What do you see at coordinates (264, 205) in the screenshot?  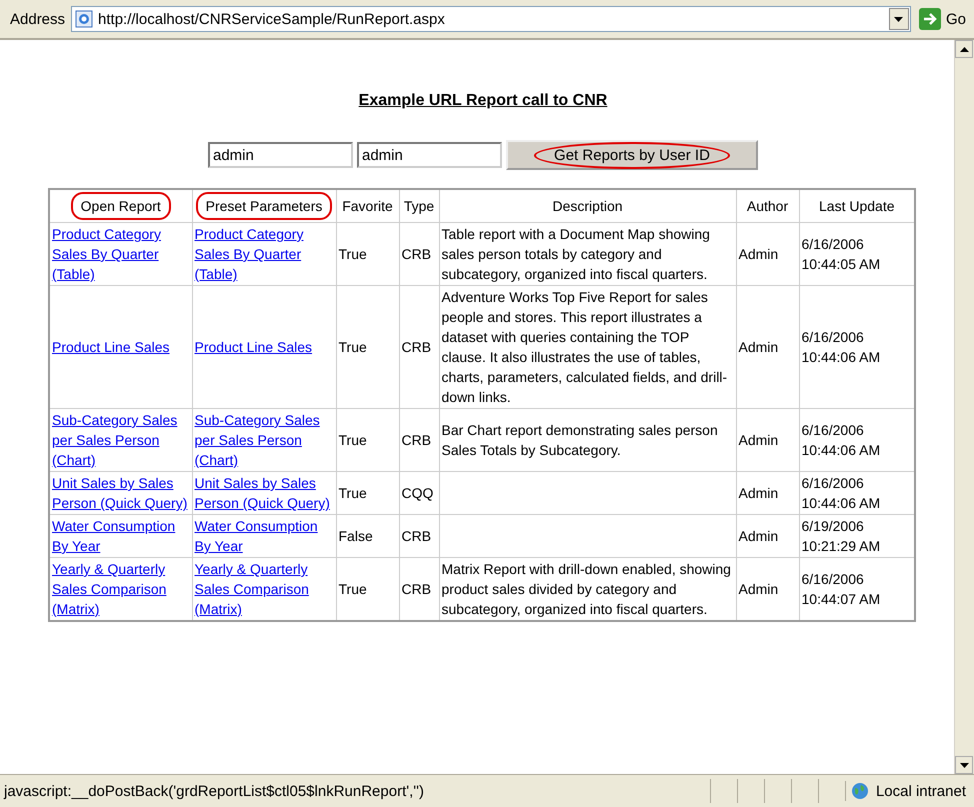 I see `column-header: Preset Parameters` at bounding box center [264, 205].